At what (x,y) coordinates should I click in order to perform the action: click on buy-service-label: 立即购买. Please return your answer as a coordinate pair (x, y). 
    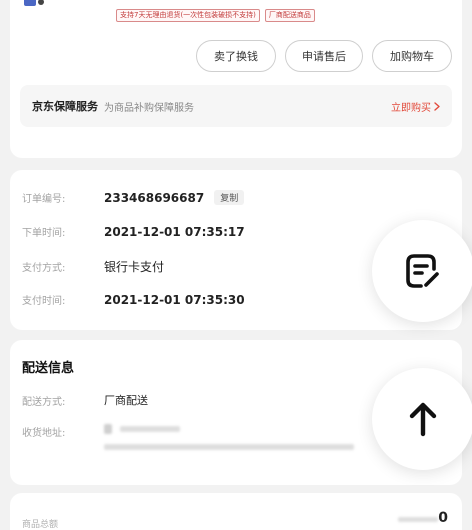
    Looking at the image, I should click on (411, 108).